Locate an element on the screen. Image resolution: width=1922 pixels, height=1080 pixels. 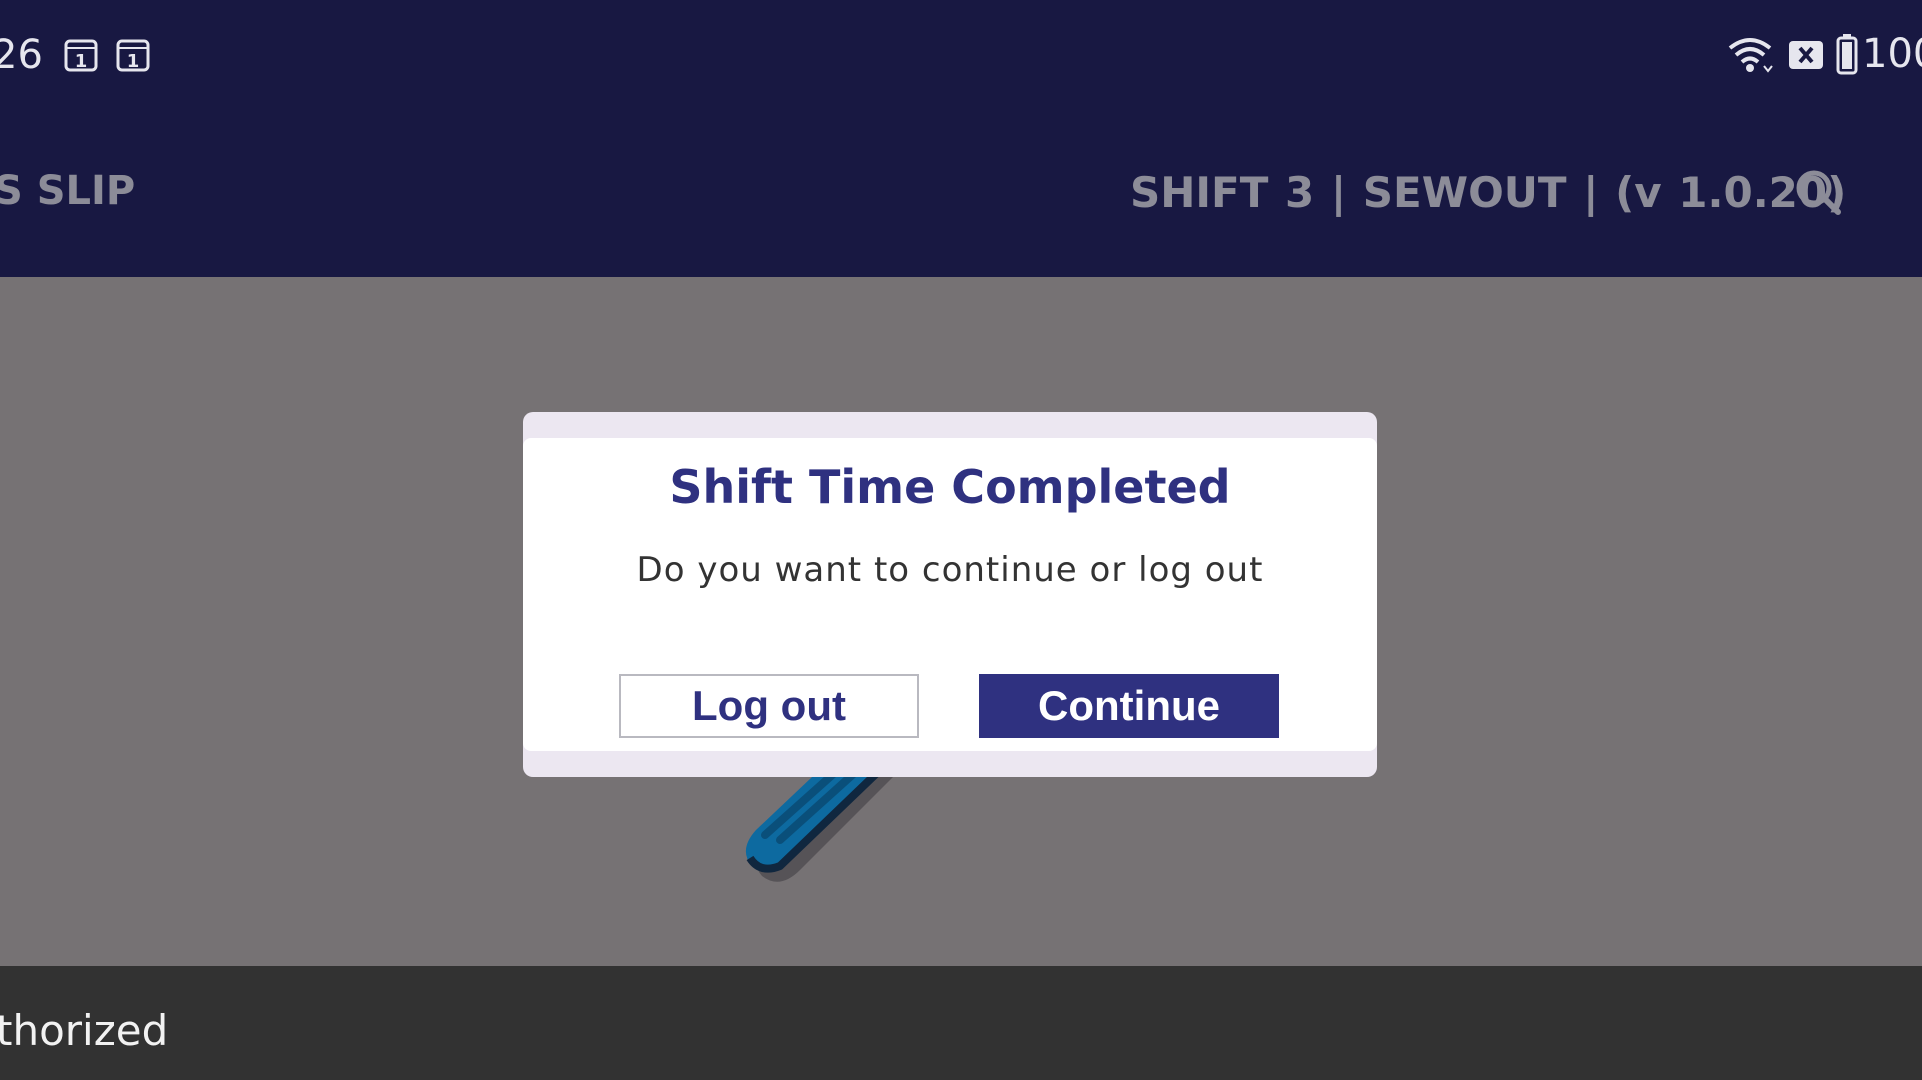
bottom-snackbar: thorized is located at coordinates (961, 1023).